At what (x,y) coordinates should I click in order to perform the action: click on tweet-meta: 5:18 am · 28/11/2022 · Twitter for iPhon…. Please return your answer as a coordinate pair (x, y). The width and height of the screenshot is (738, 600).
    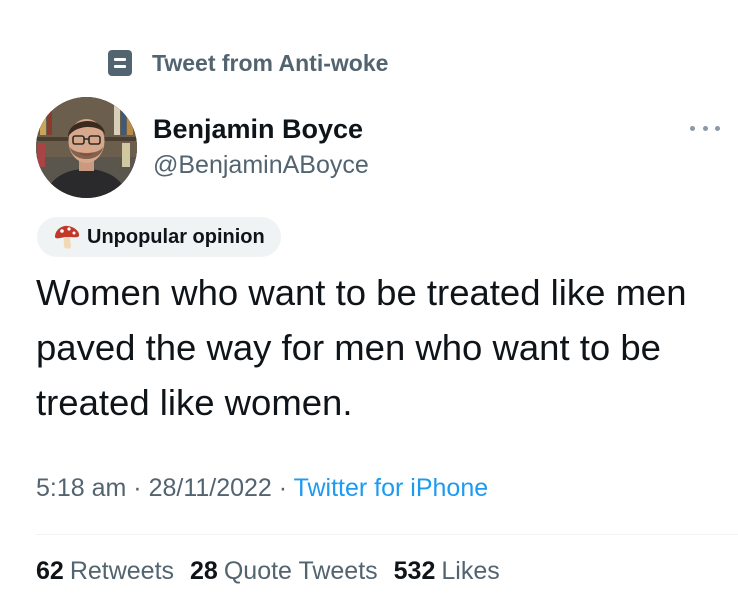
    Looking at the image, I should click on (262, 488).